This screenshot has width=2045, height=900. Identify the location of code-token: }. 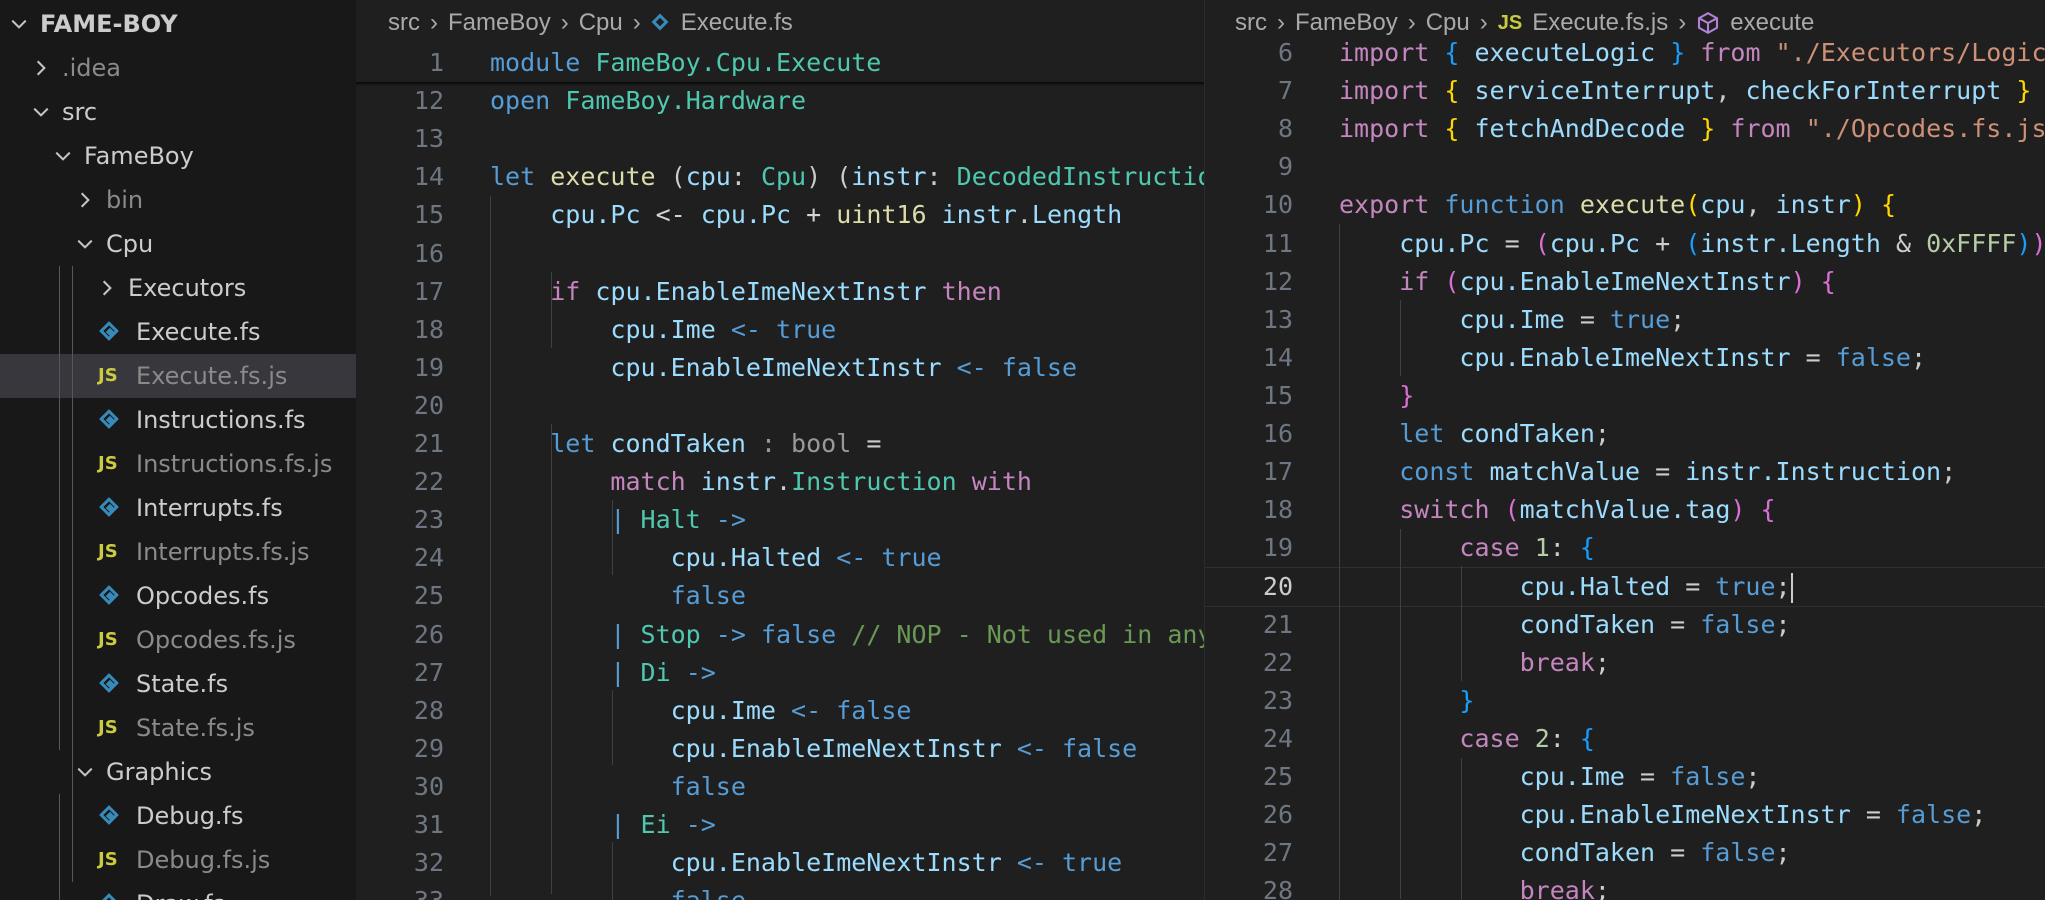
(1678, 52).